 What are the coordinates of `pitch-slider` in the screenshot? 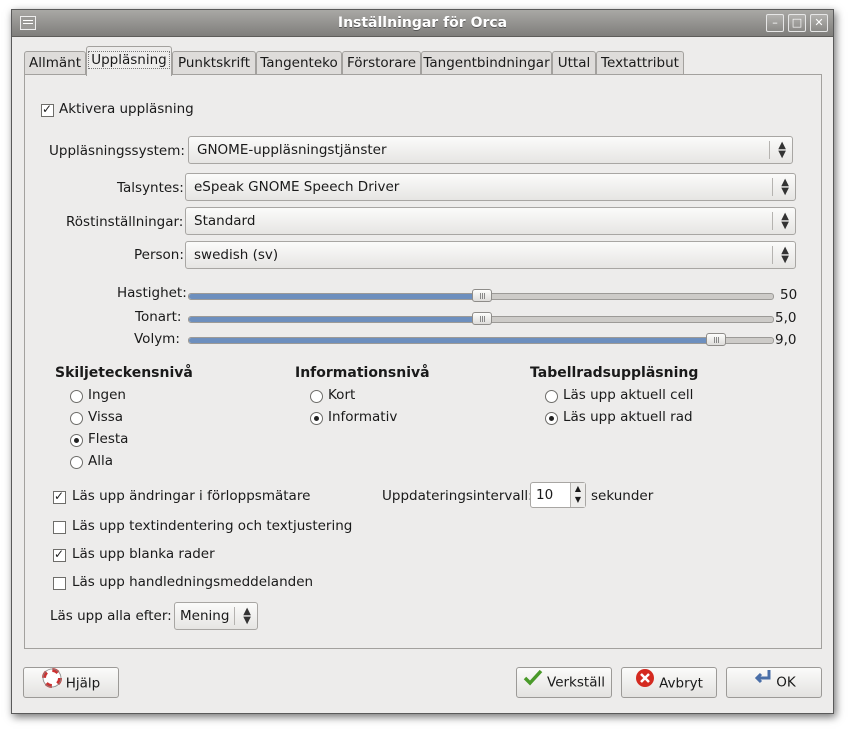 It's located at (481, 318).